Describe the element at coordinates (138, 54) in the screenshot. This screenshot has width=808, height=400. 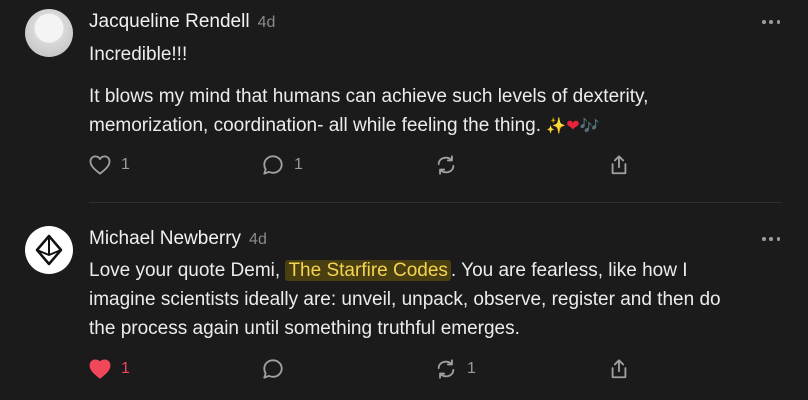
I see `comment-text: Incredible!!!` at that location.